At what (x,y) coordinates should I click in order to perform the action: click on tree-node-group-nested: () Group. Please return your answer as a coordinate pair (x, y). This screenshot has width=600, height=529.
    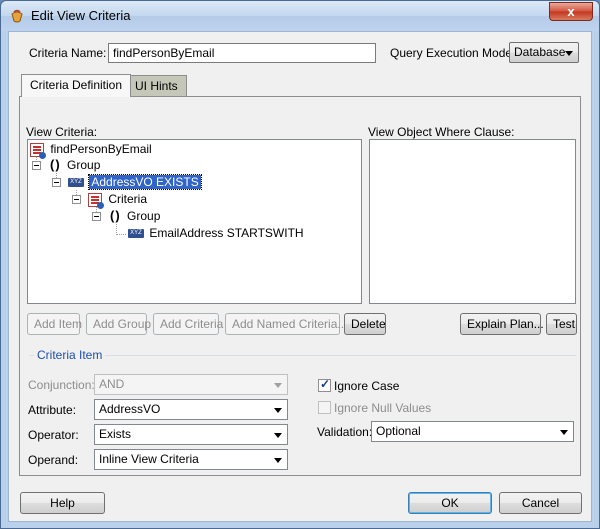
    Looking at the image, I should click on (135, 216).